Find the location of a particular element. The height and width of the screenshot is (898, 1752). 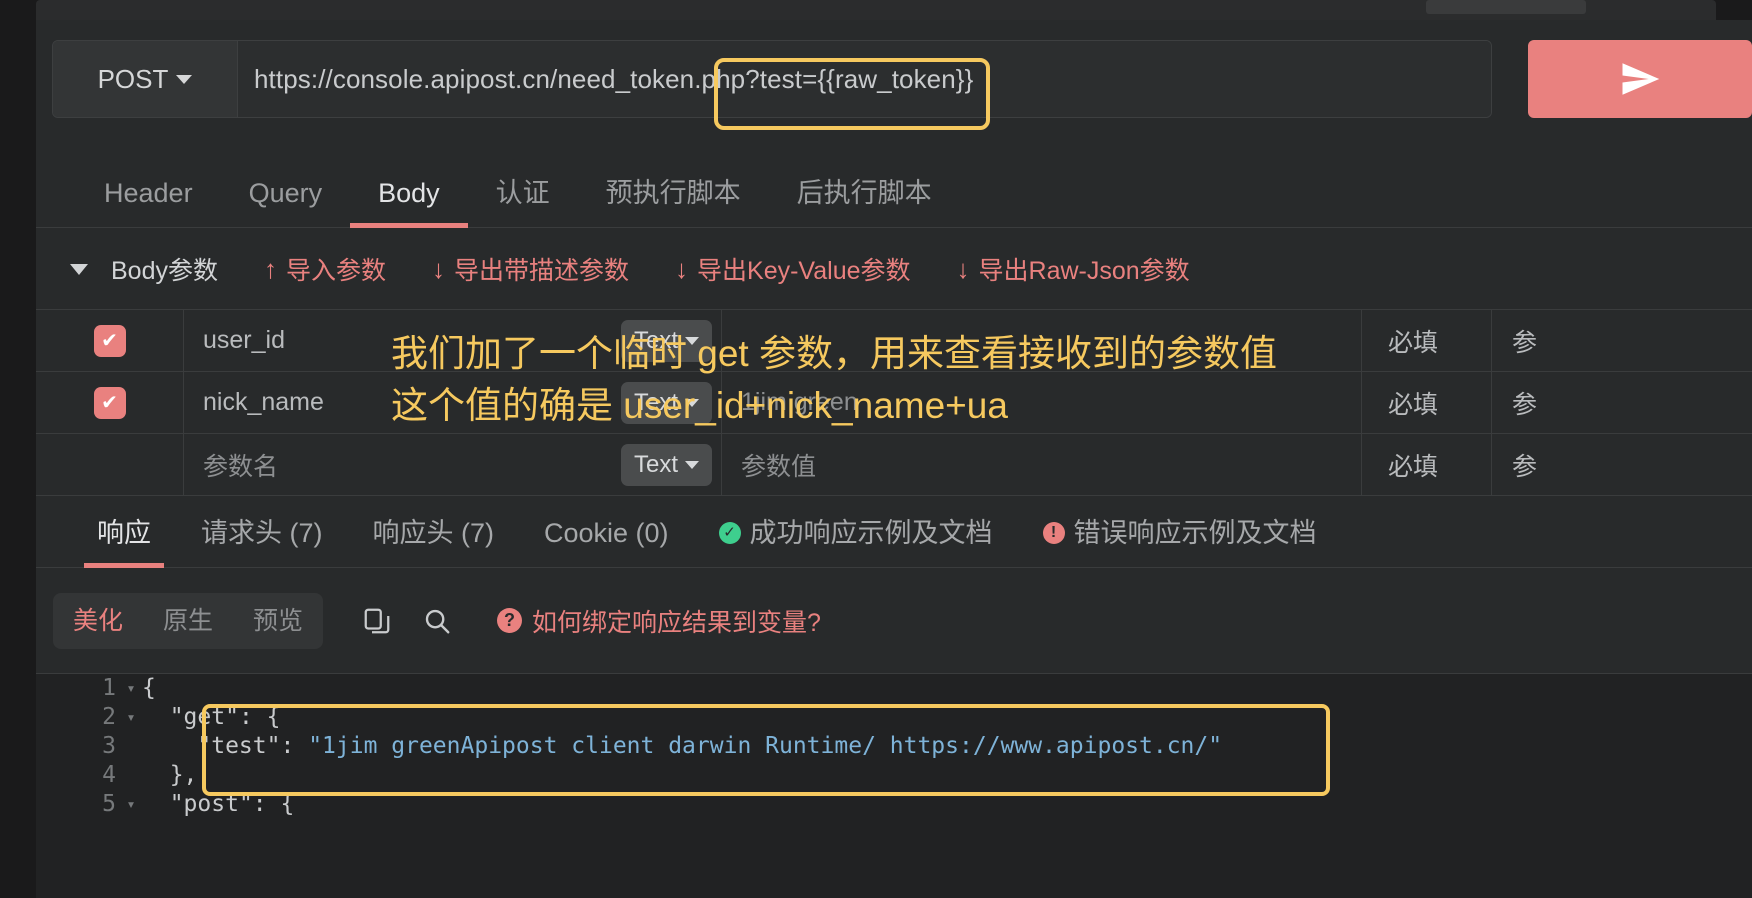

body-params-collapse-toggle: Body参数 is located at coordinates (137, 269).